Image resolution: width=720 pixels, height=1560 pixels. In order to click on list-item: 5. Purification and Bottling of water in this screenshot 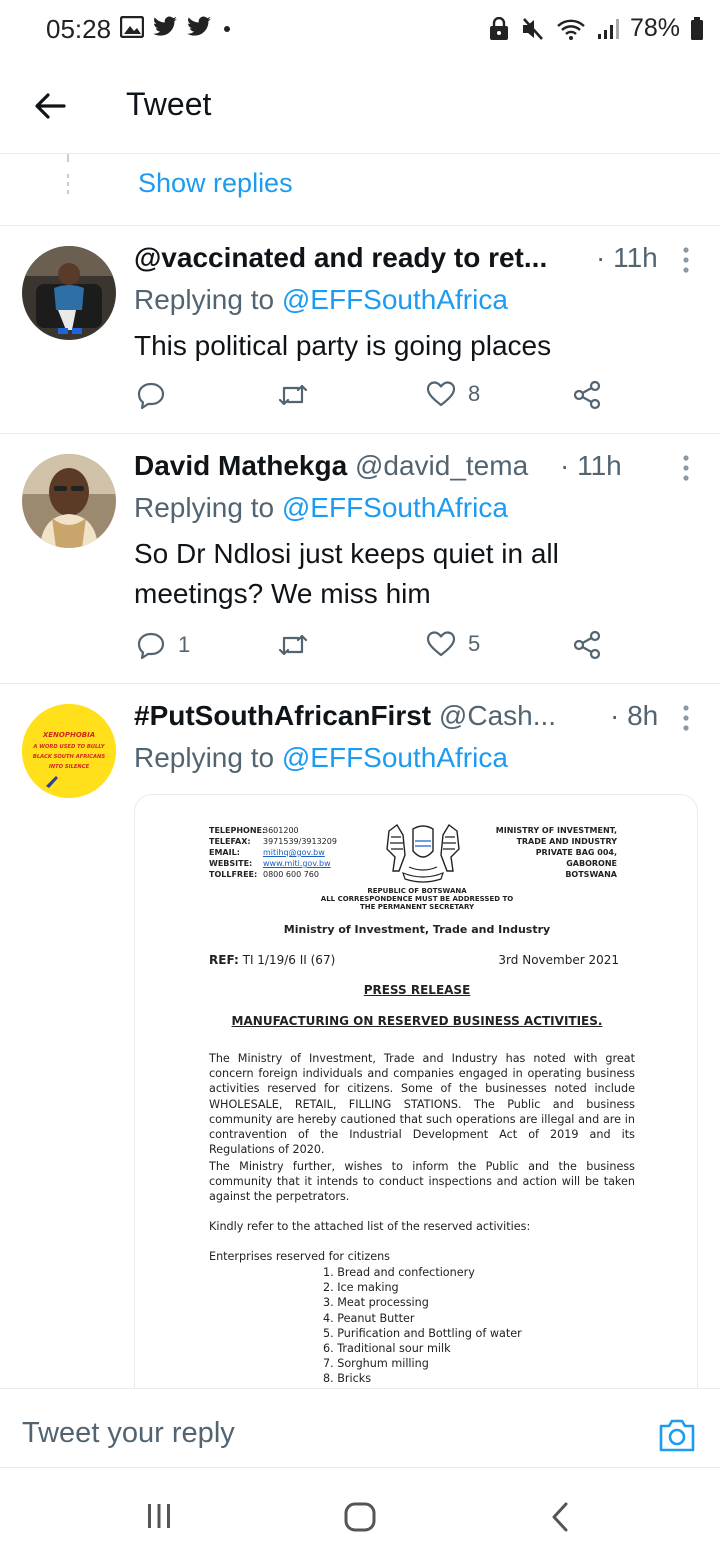, I will do `click(422, 1333)`.